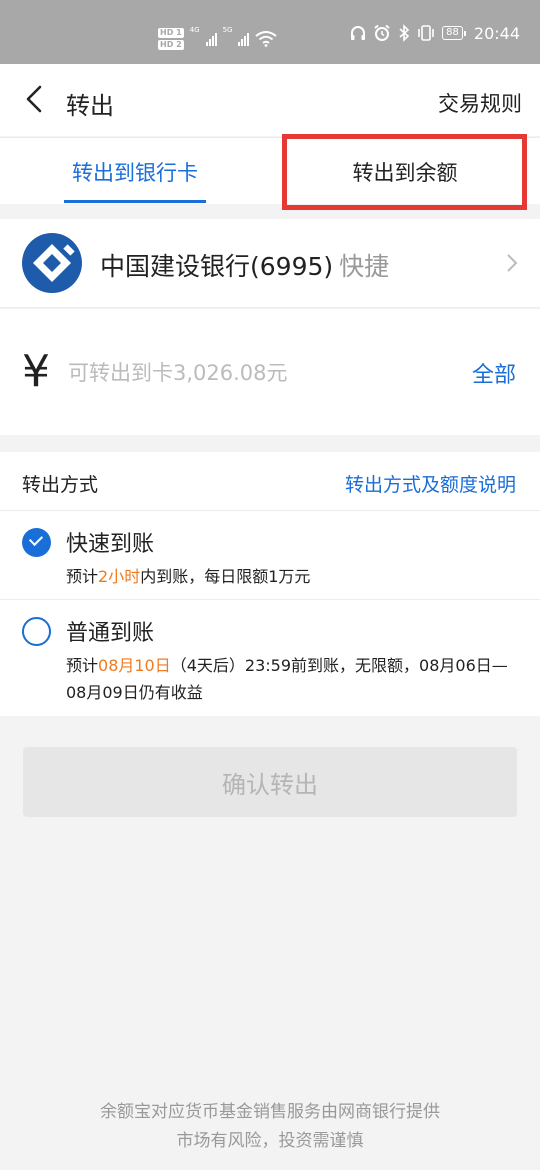 This screenshot has width=540, height=1170. I want to click on tab-to-bank-card: 转出到银行卡, so click(135, 171).